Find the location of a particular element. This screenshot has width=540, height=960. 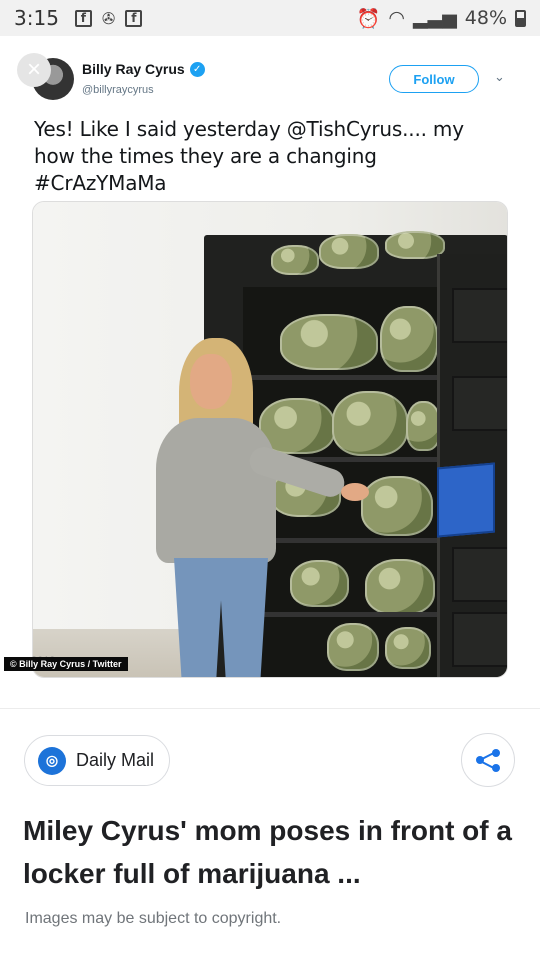

woman-jeans is located at coordinates (221, 617).